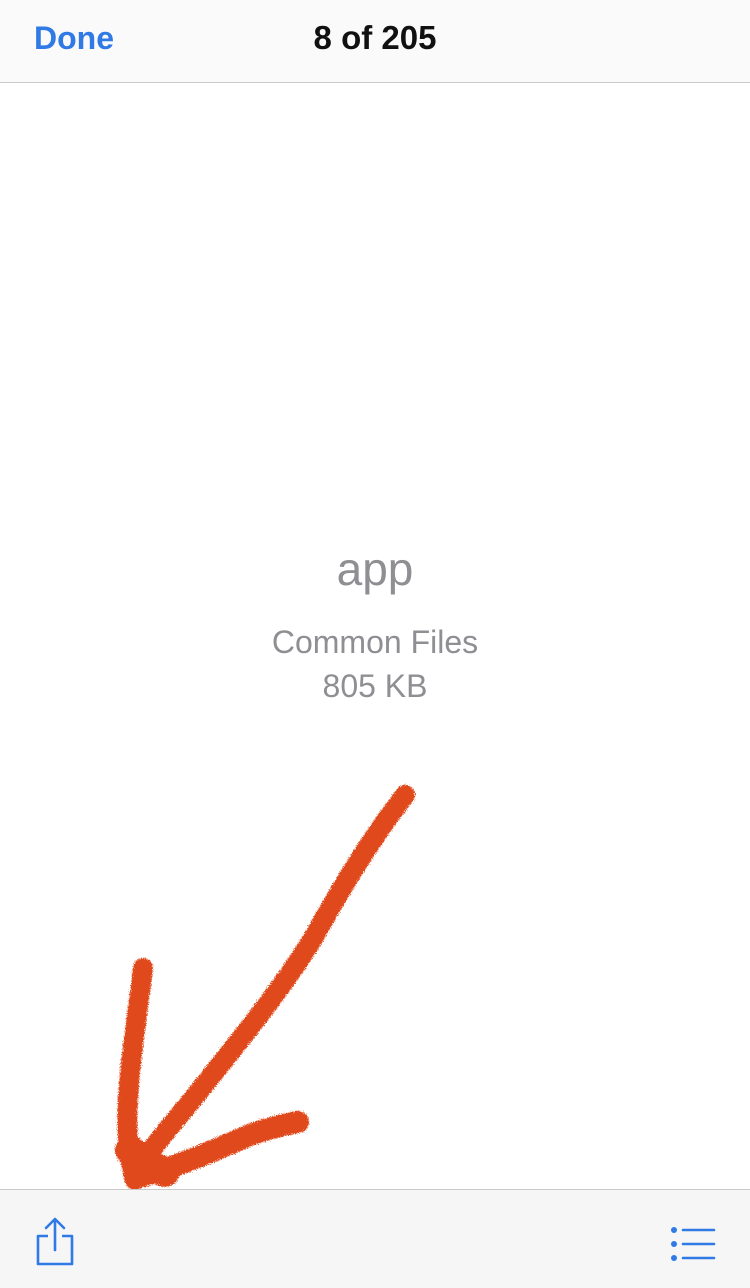  Describe the element at coordinates (375, 622) in the screenshot. I see `file-info: app Common Files 805 KB` at that location.